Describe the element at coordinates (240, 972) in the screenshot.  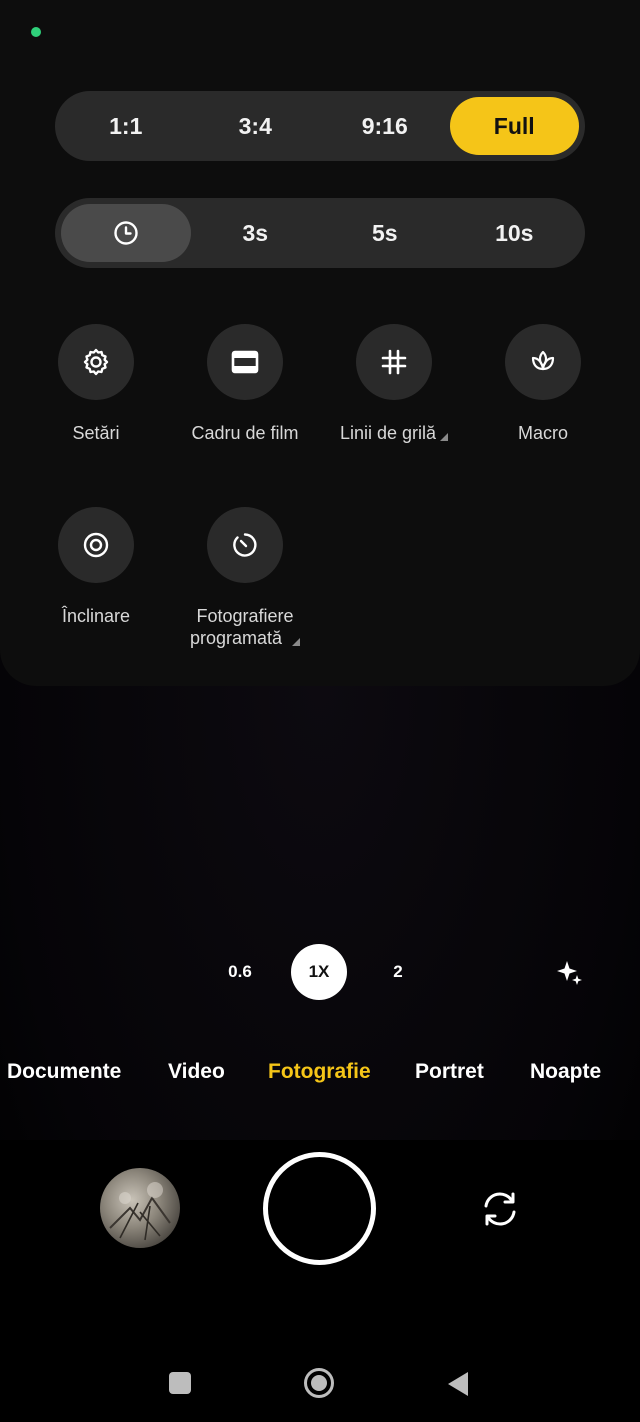
I see `zoom-0-6-button: 0.6` at that location.